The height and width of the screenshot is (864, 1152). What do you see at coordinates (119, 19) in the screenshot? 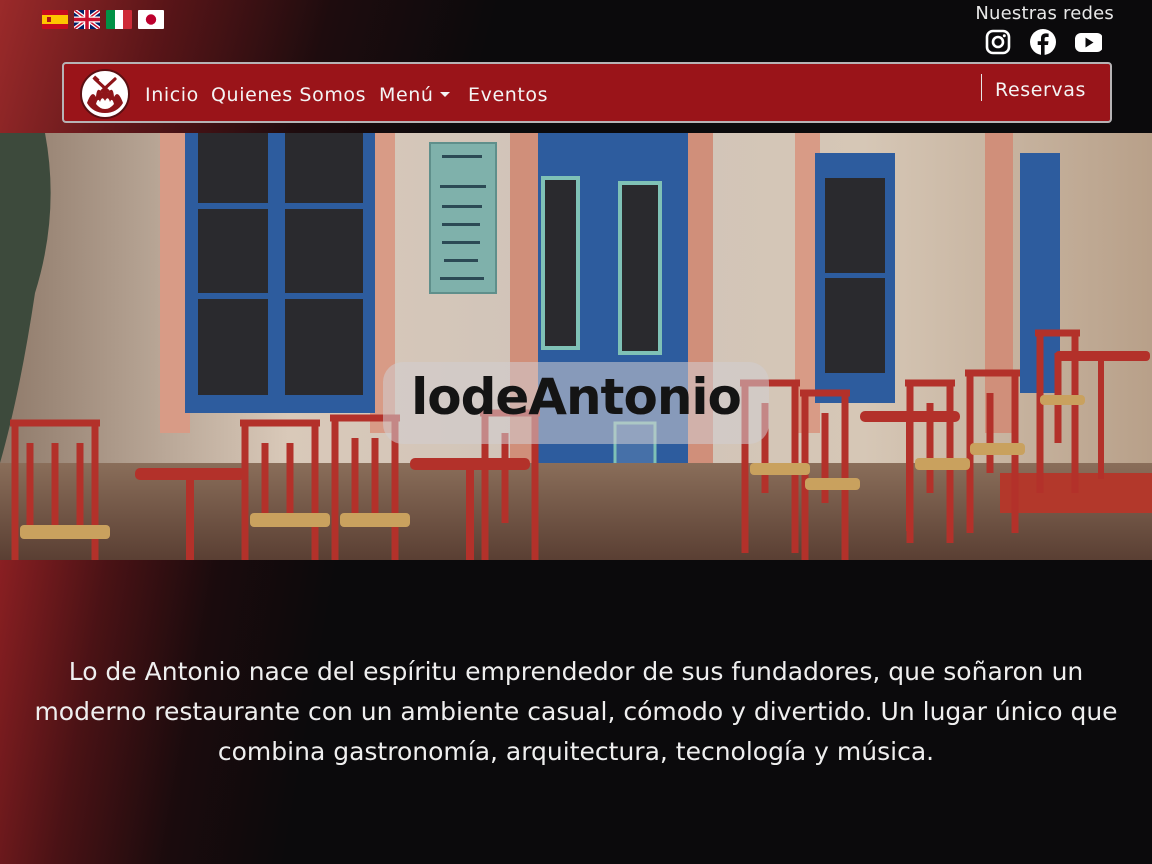
I see `italy-flag-icon` at bounding box center [119, 19].